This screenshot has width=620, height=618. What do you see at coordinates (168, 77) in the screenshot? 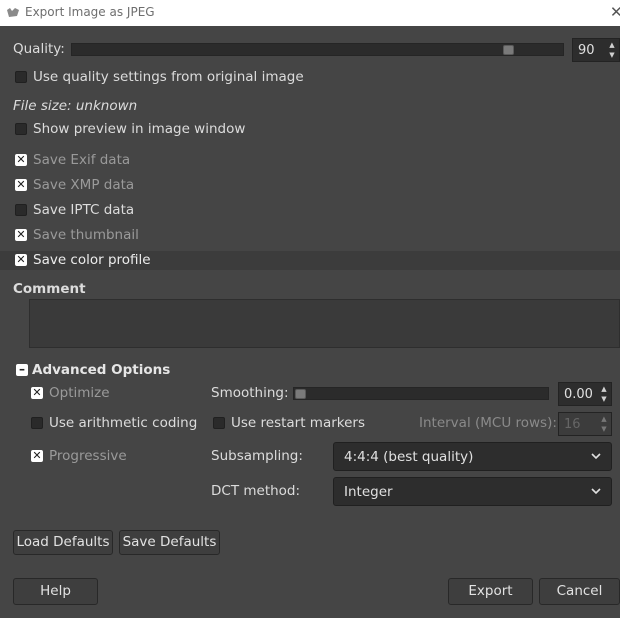
I see `use-original-quality-label: Use quality settings from original image` at bounding box center [168, 77].